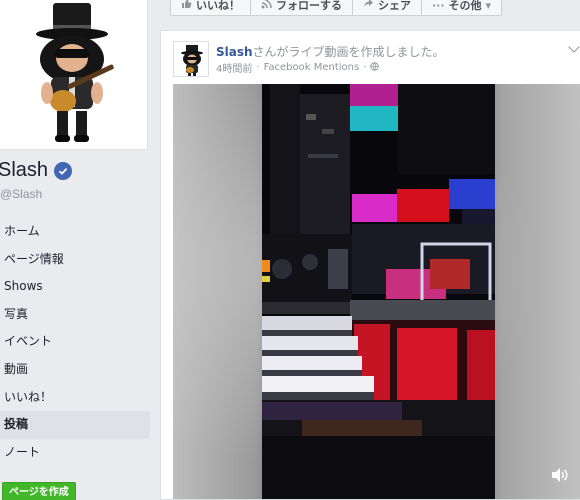 The image size is (580, 500). What do you see at coordinates (75, 260) in the screenshot?
I see `nav-item-about: ページ情報` at bounding box center [75, 260].